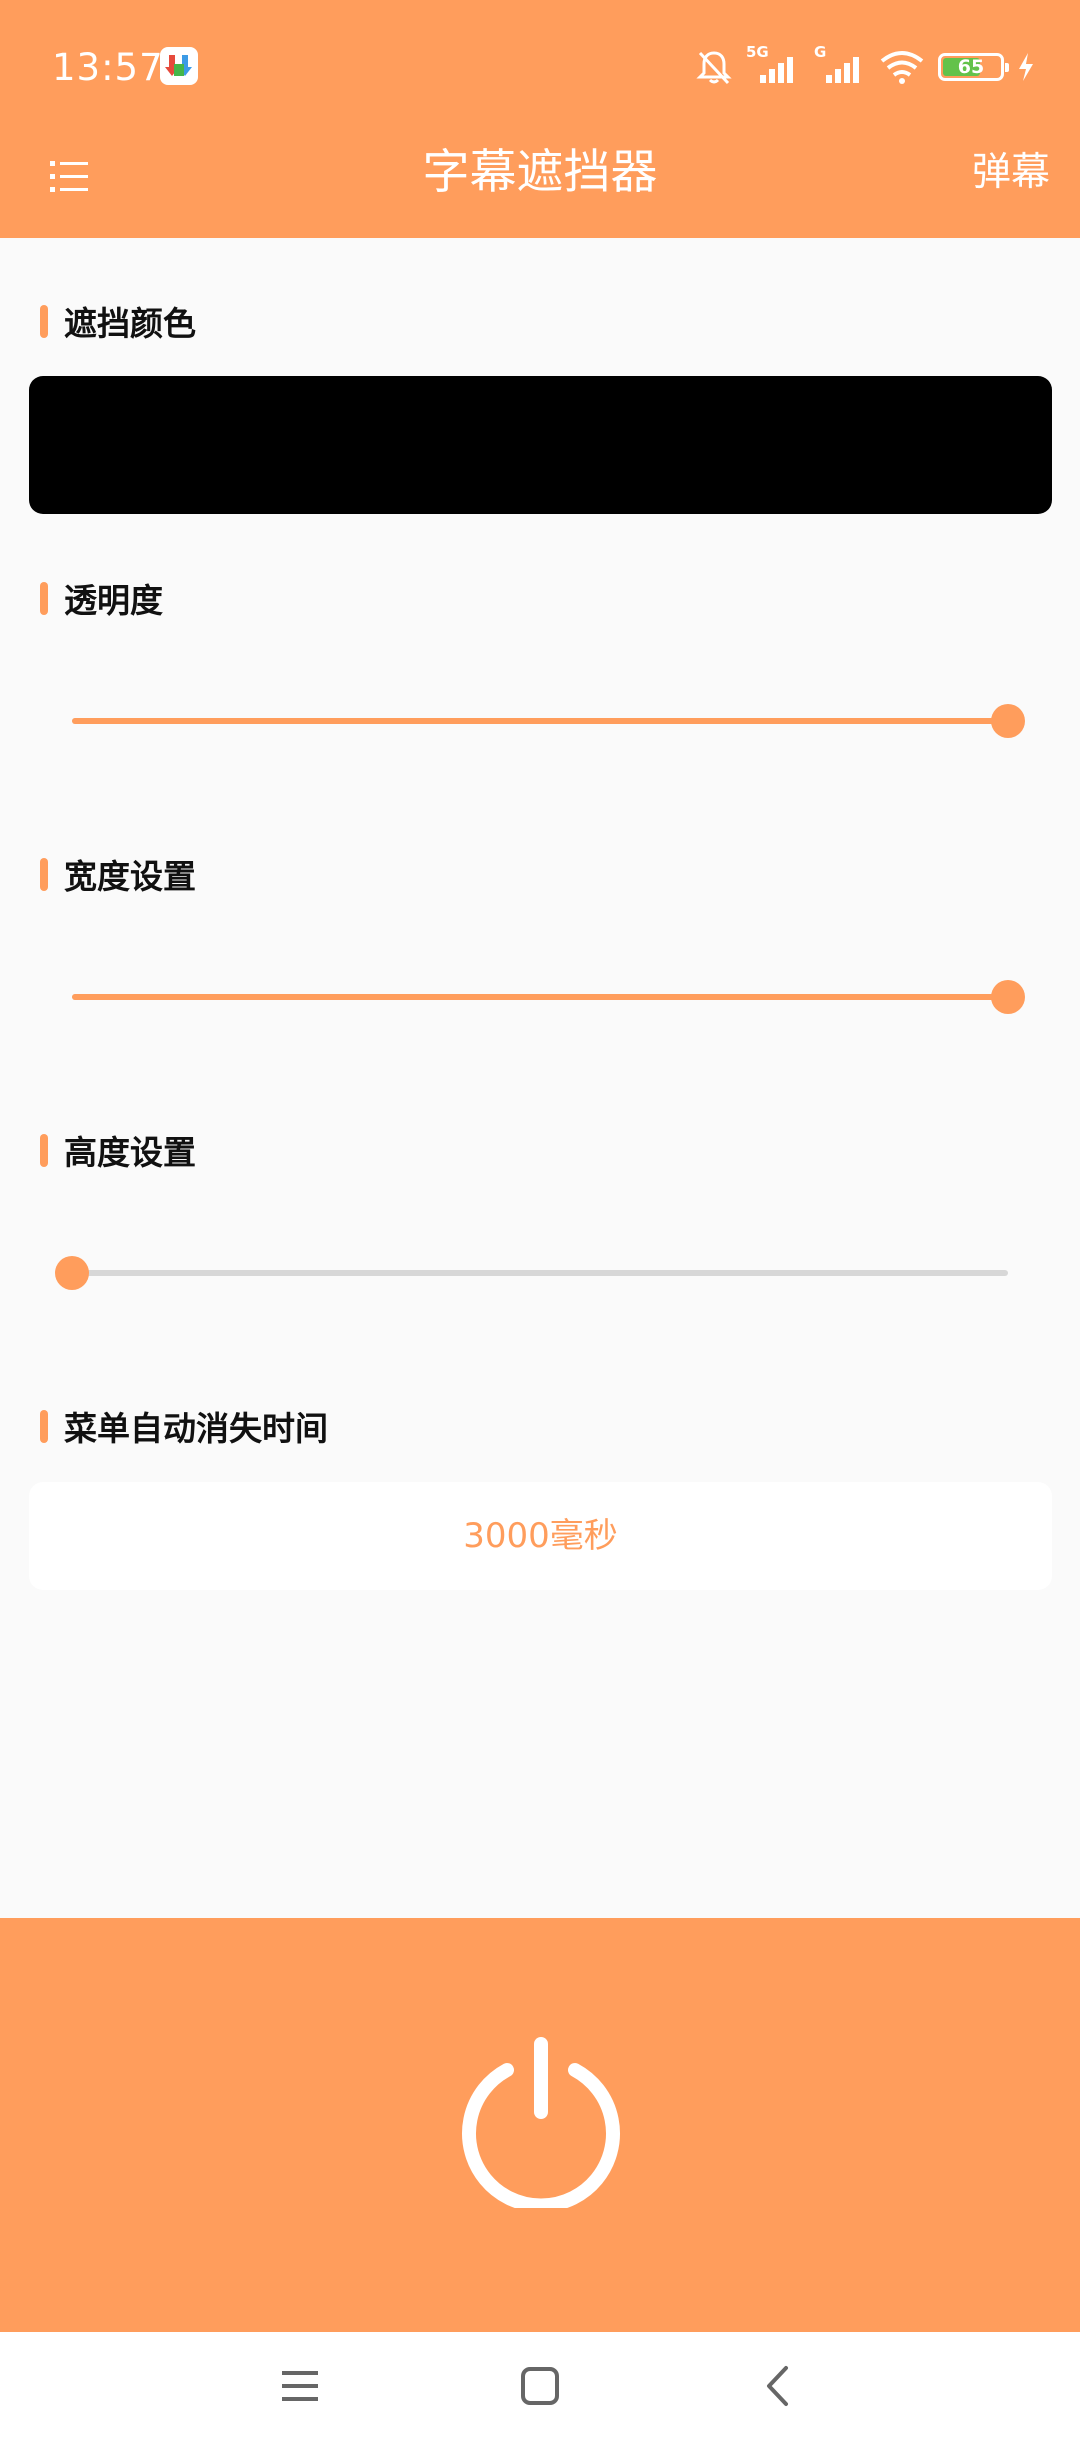  What do you see at coordinates (113, 600) in the screenshot?
I see `section-opacity-label: 透明度` at bounding box center [113, 600].